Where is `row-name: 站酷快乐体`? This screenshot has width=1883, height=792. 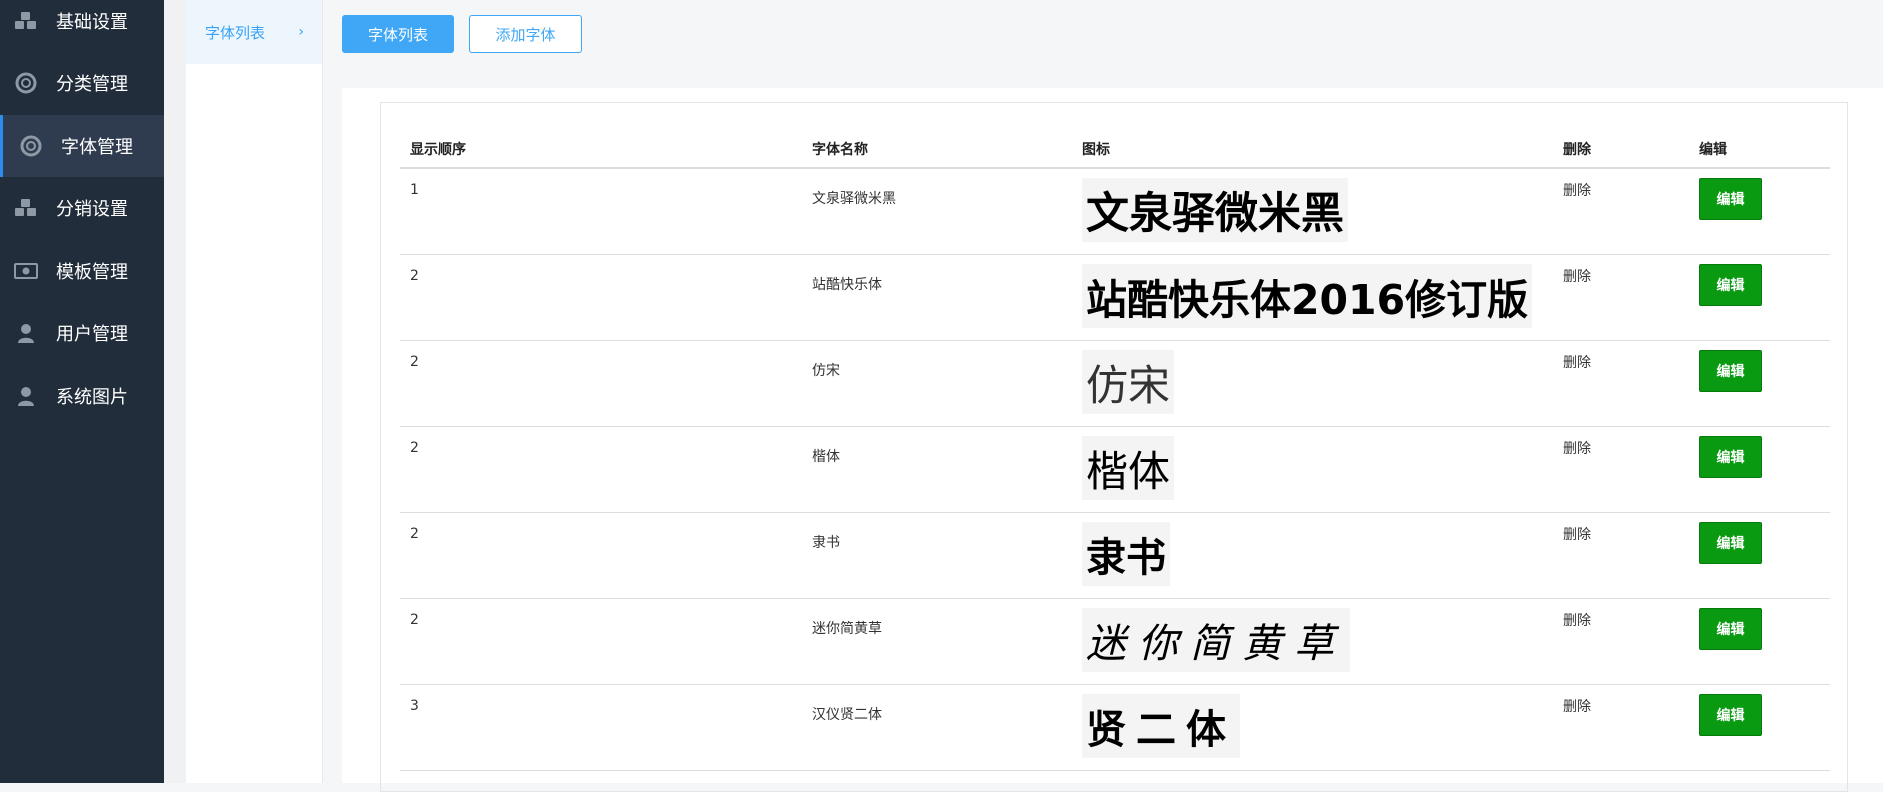 row-name: 站酷快乐体 is located at coordinates (847, 285).